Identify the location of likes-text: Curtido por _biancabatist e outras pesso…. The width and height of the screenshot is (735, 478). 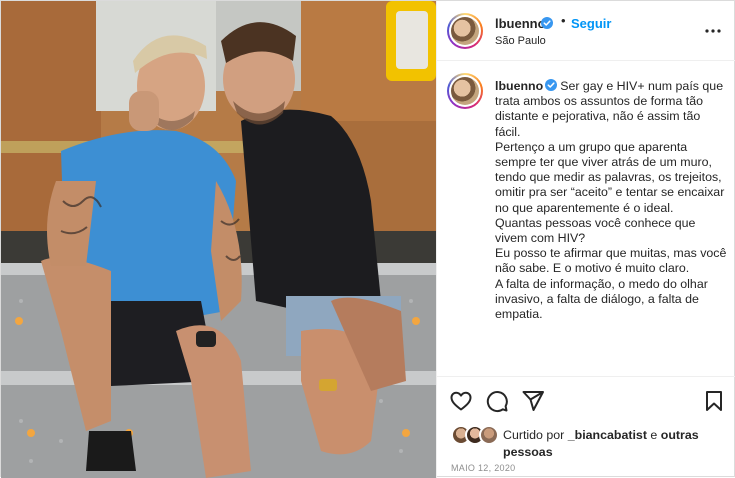
(618, 444).